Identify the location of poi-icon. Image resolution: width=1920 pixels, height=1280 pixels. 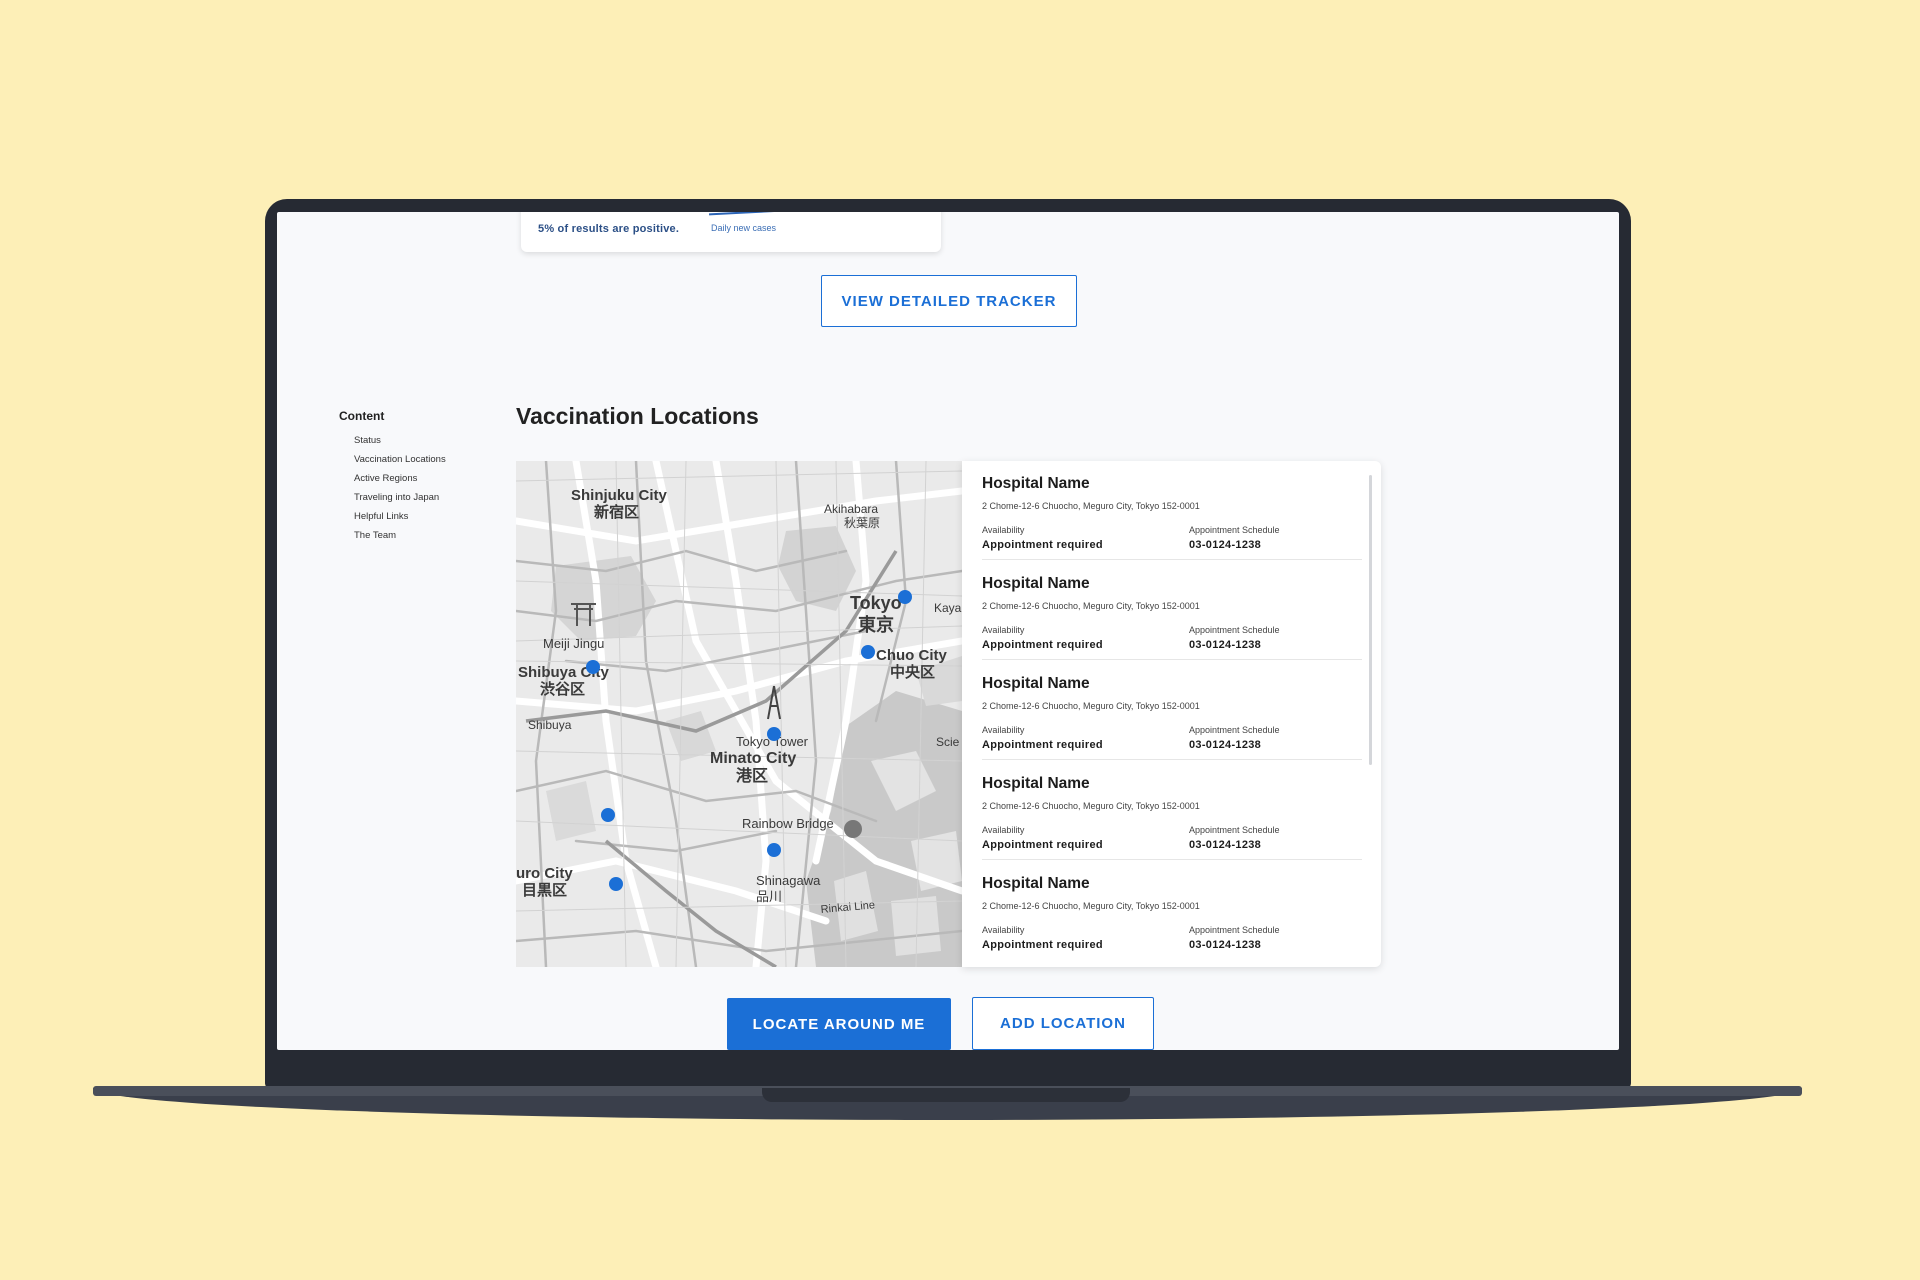
(853, 829).